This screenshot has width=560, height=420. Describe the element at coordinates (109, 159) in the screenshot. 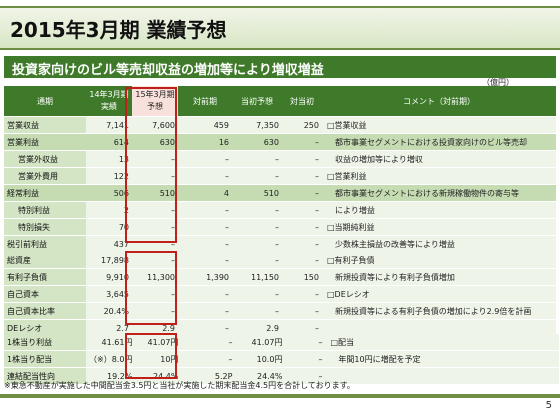

I see `cell-fy14: 13` at that location.